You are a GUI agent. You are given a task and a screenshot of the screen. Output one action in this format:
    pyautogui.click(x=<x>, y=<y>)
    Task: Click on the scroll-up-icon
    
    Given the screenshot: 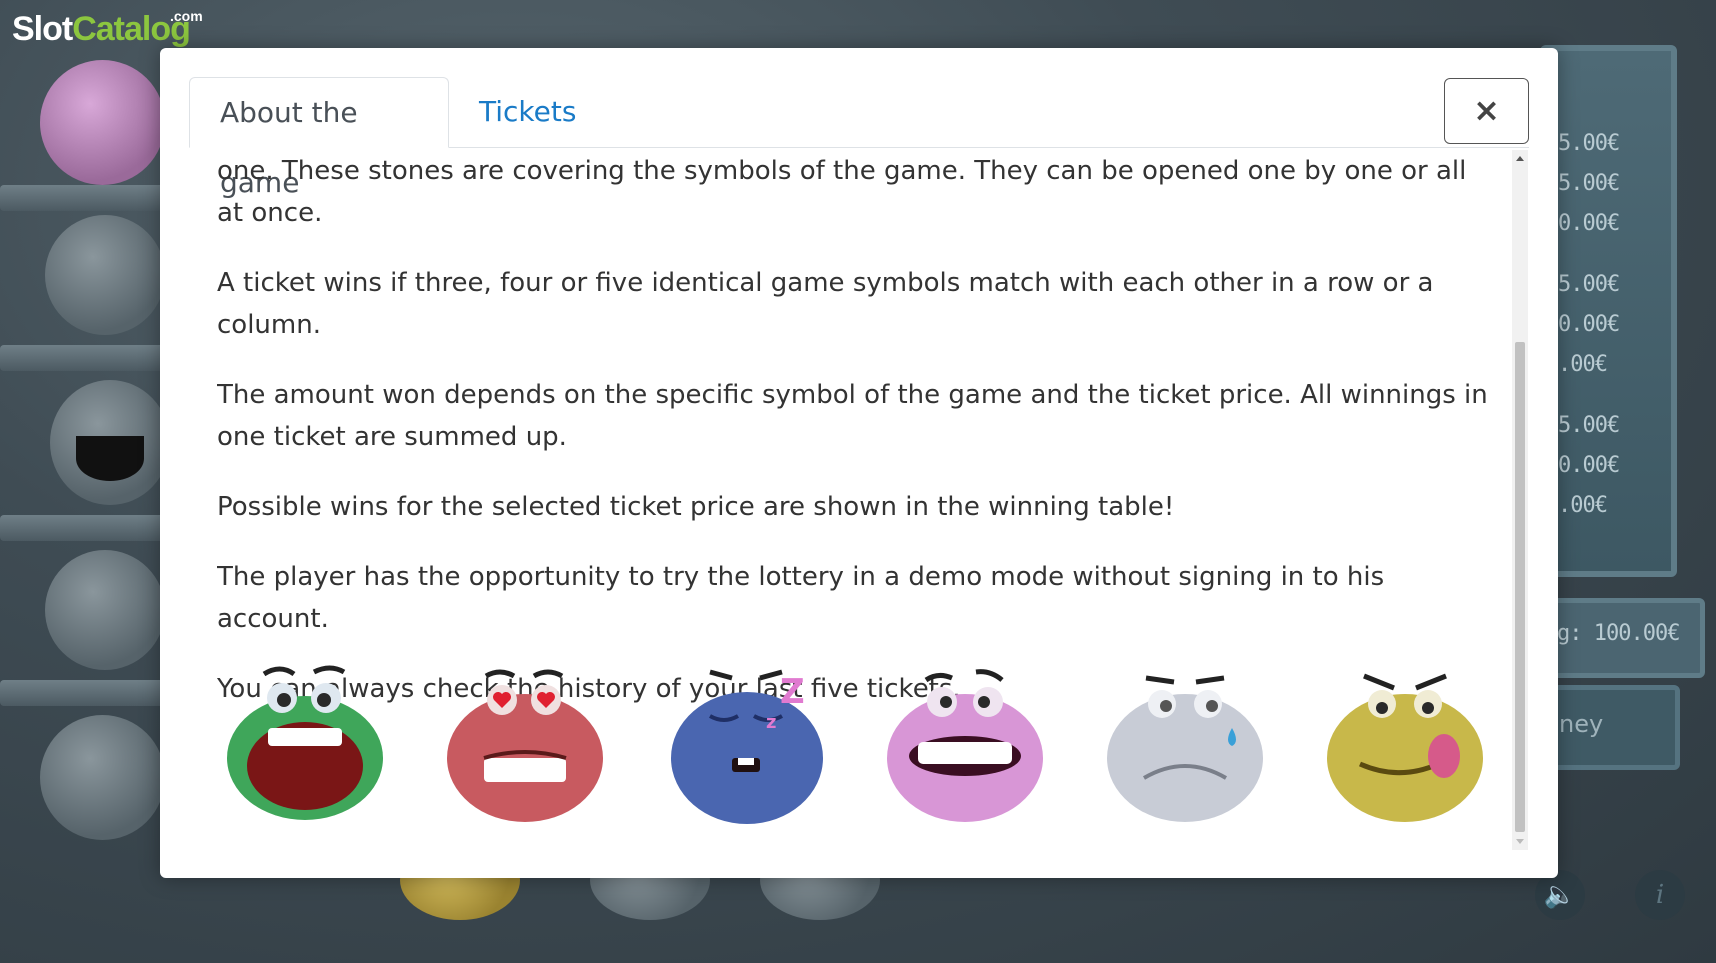 What is the action you would take?
    pyautogui.click(x=1520, y=158)
    